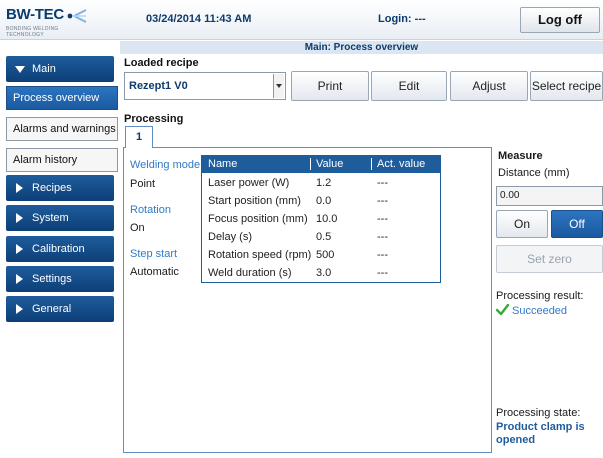 This screenshot has height=458, width=603. Describe the element at coordinates (522, 224) in the screenshot. I see `measure-on-button: On` at that location.